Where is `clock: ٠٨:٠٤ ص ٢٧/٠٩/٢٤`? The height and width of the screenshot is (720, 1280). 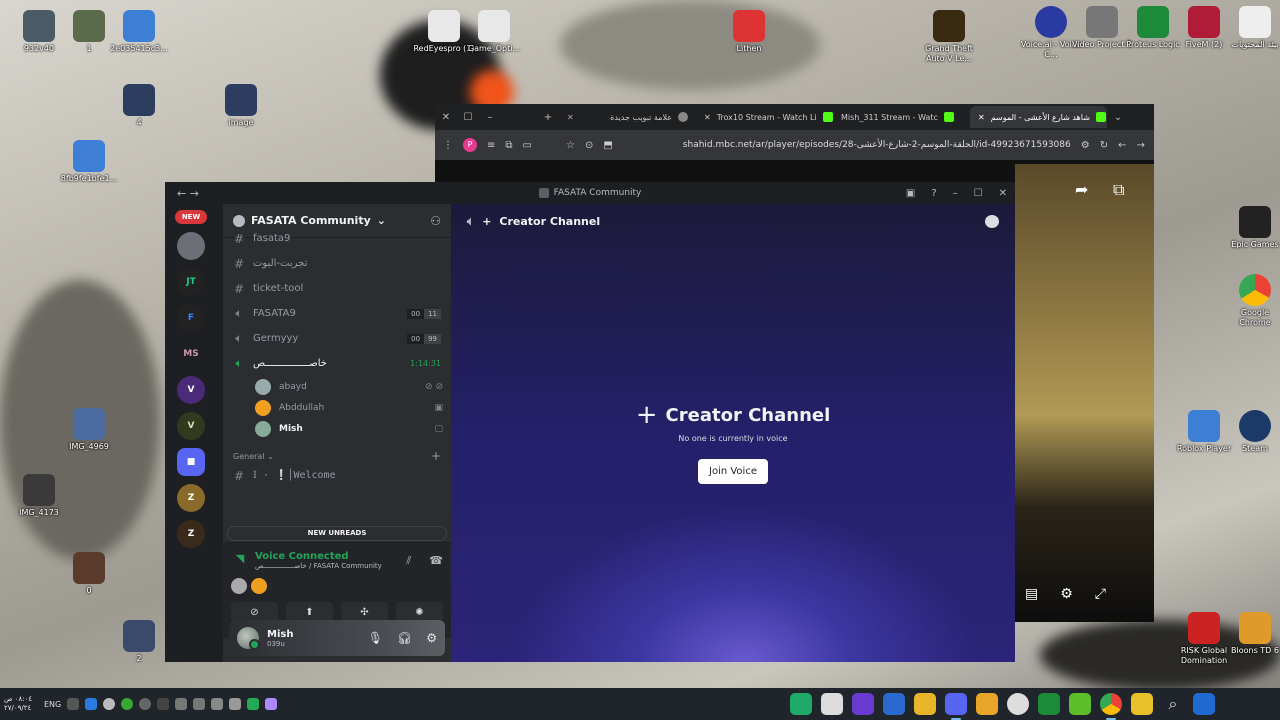
clock: ٠٨:٠٤ ص ٢٧/٠٩/٢٤ is located at coordinates (21, 704).